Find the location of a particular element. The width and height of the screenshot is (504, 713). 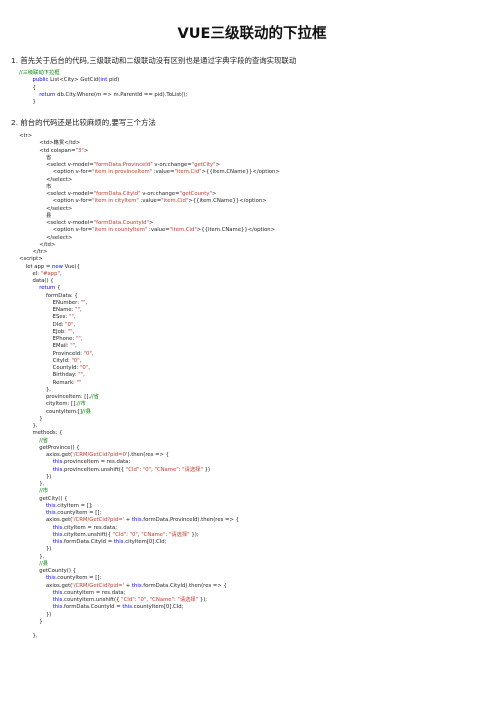

section-heading-2: 2. 前台的代码还是比较麻烦的,要写三个方法 is located at coordinates (83, 122).